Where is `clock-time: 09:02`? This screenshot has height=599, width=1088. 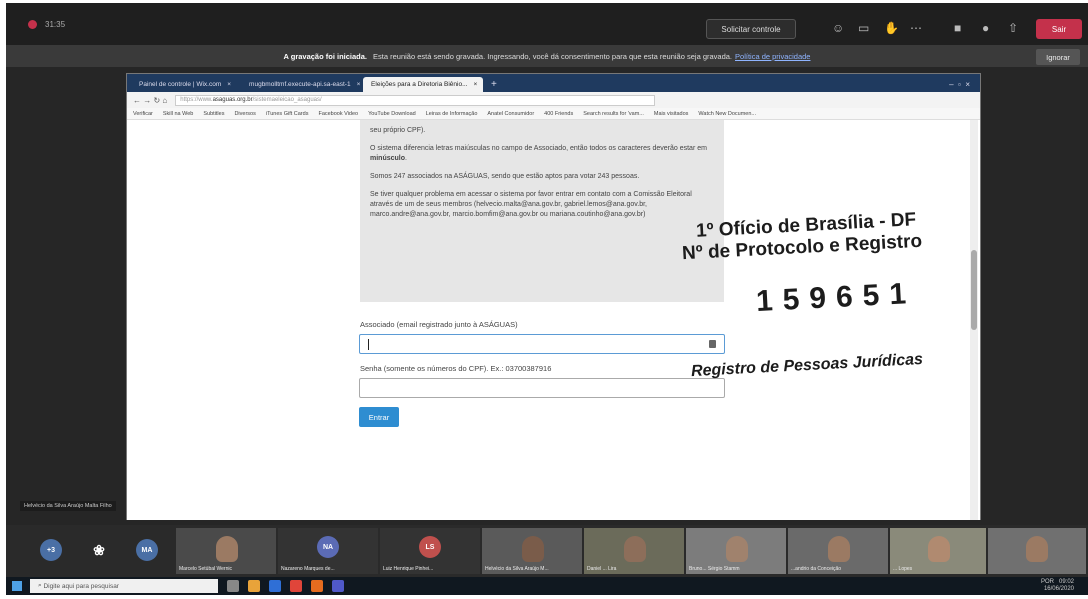 clock-time: 09:02 is located at coordinates (1066, 582).